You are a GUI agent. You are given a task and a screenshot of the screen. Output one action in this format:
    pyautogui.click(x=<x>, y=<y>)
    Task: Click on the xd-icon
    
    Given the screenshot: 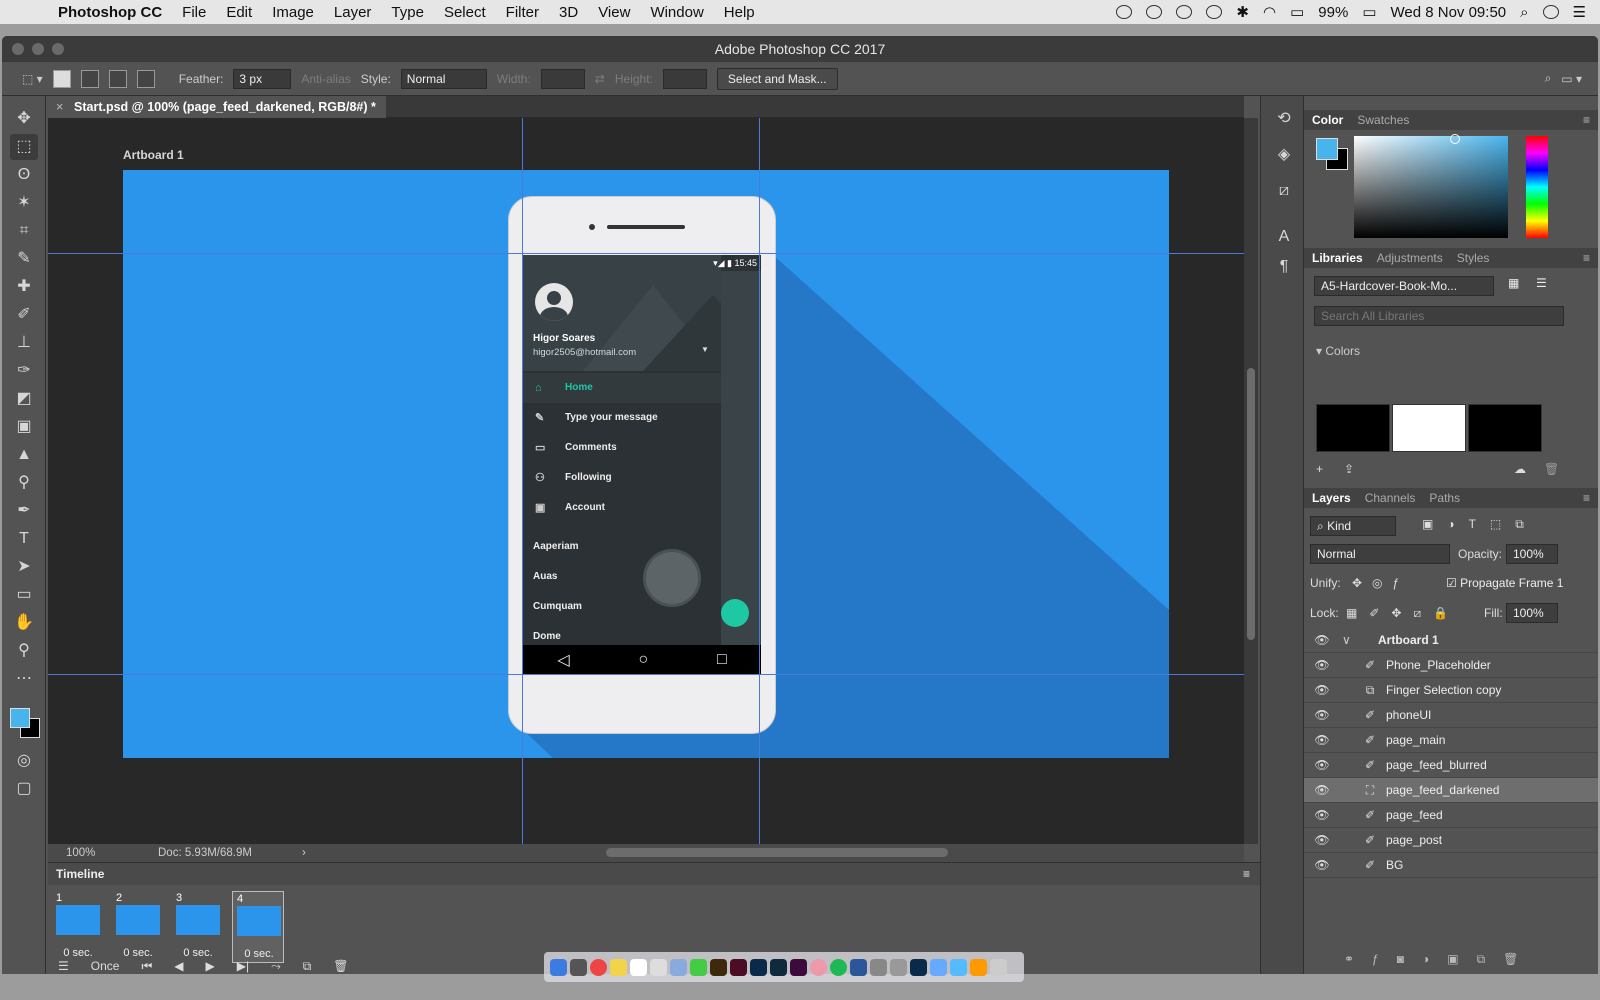 What is the action you would take?
    pyautogui.click(x=798, y=967)
    